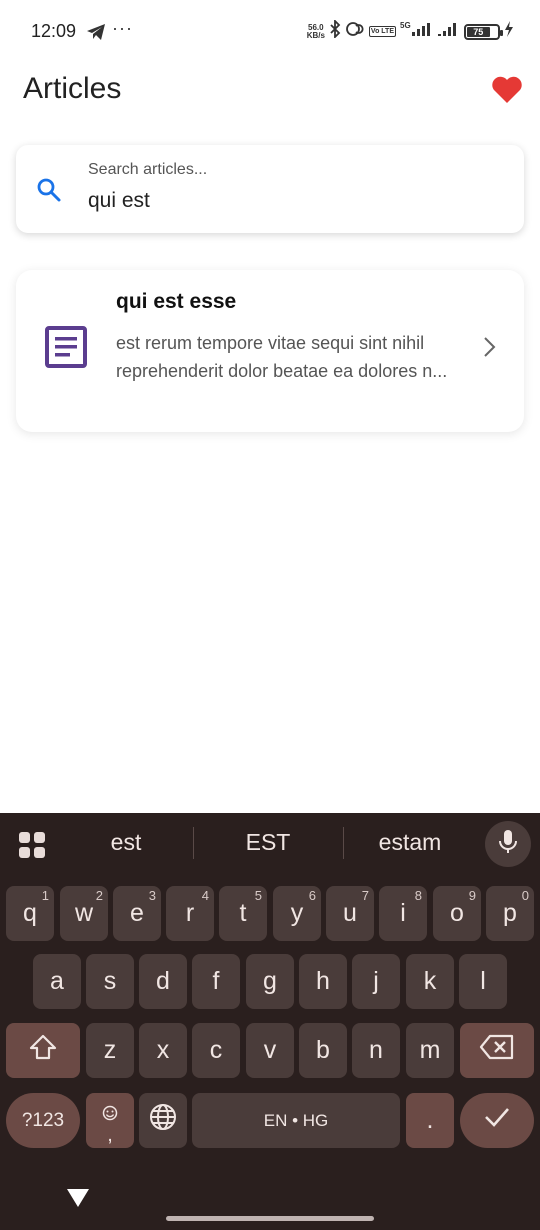 The width and height of the screenshot is (540, 1230). What do you see at coordinates (410, 842) in the screenshot?
I see `suggestion-3: estam` at bounding box center [410, 842].